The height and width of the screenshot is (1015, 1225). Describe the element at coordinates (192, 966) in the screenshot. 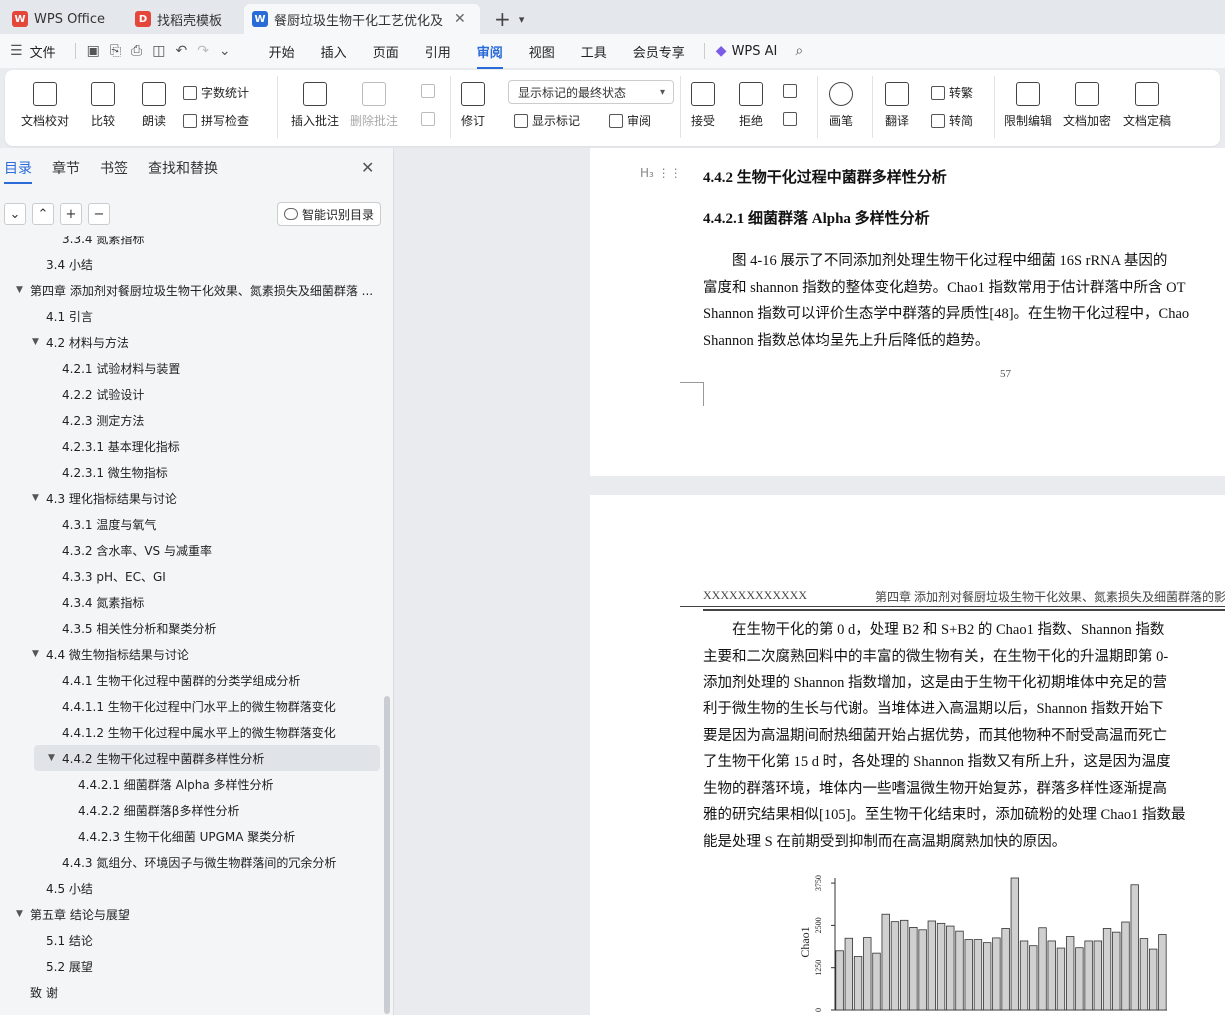

I see `toc-item: 5.2 展望` at that location.